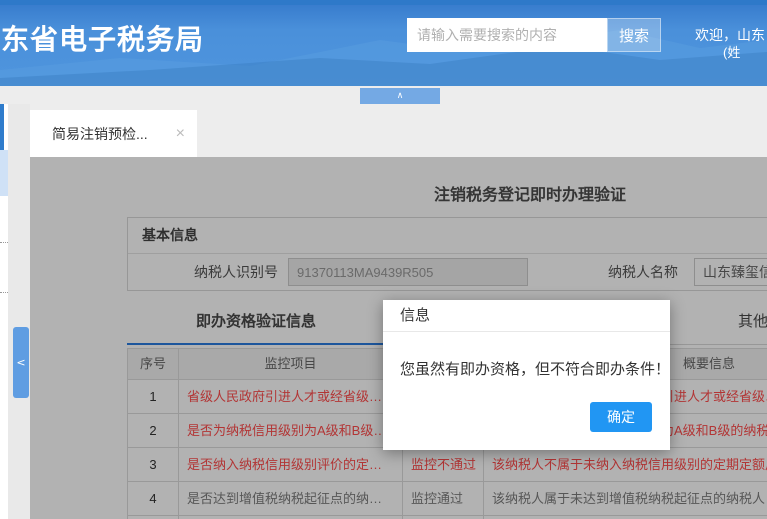  Describe the element at coordinates (621, 417) in the screenshot. I see `confirm-button: 确定` at that location.